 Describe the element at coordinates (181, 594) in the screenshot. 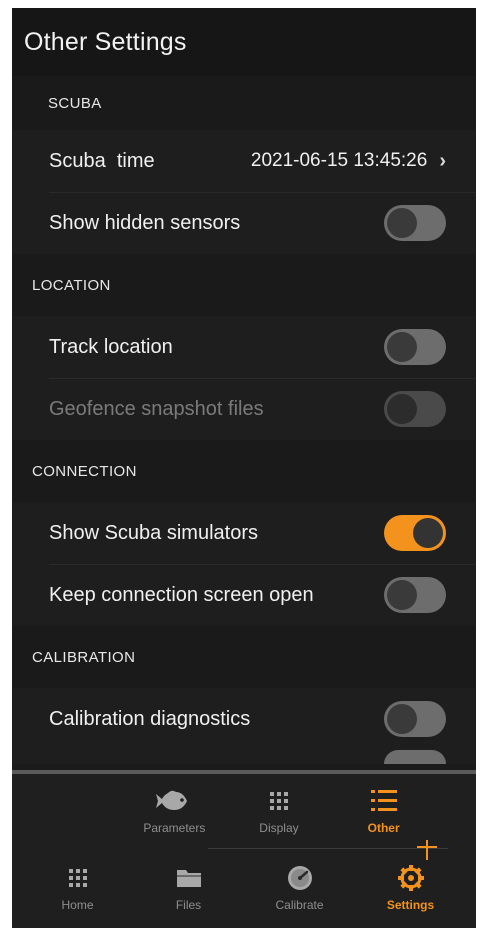

I see `keep-connection-open-label: Keep connection screen open` at that location.